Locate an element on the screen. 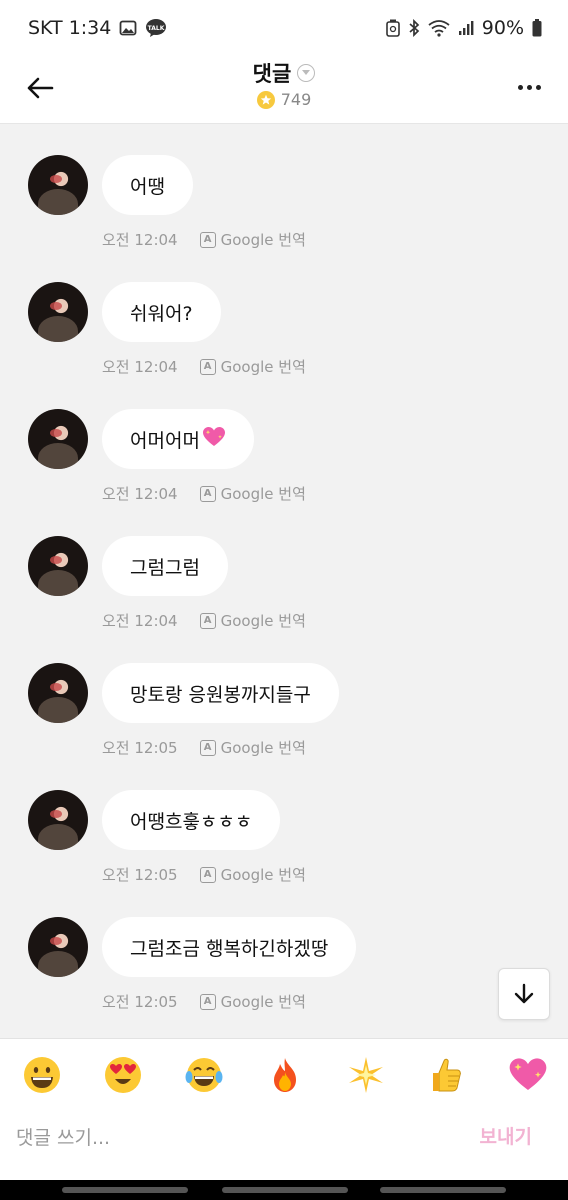 This screenshot has height=1200, width=568. comment-item: 어머어머 오전 12:04 A Google 번역 is located at coordinates (284, 469).